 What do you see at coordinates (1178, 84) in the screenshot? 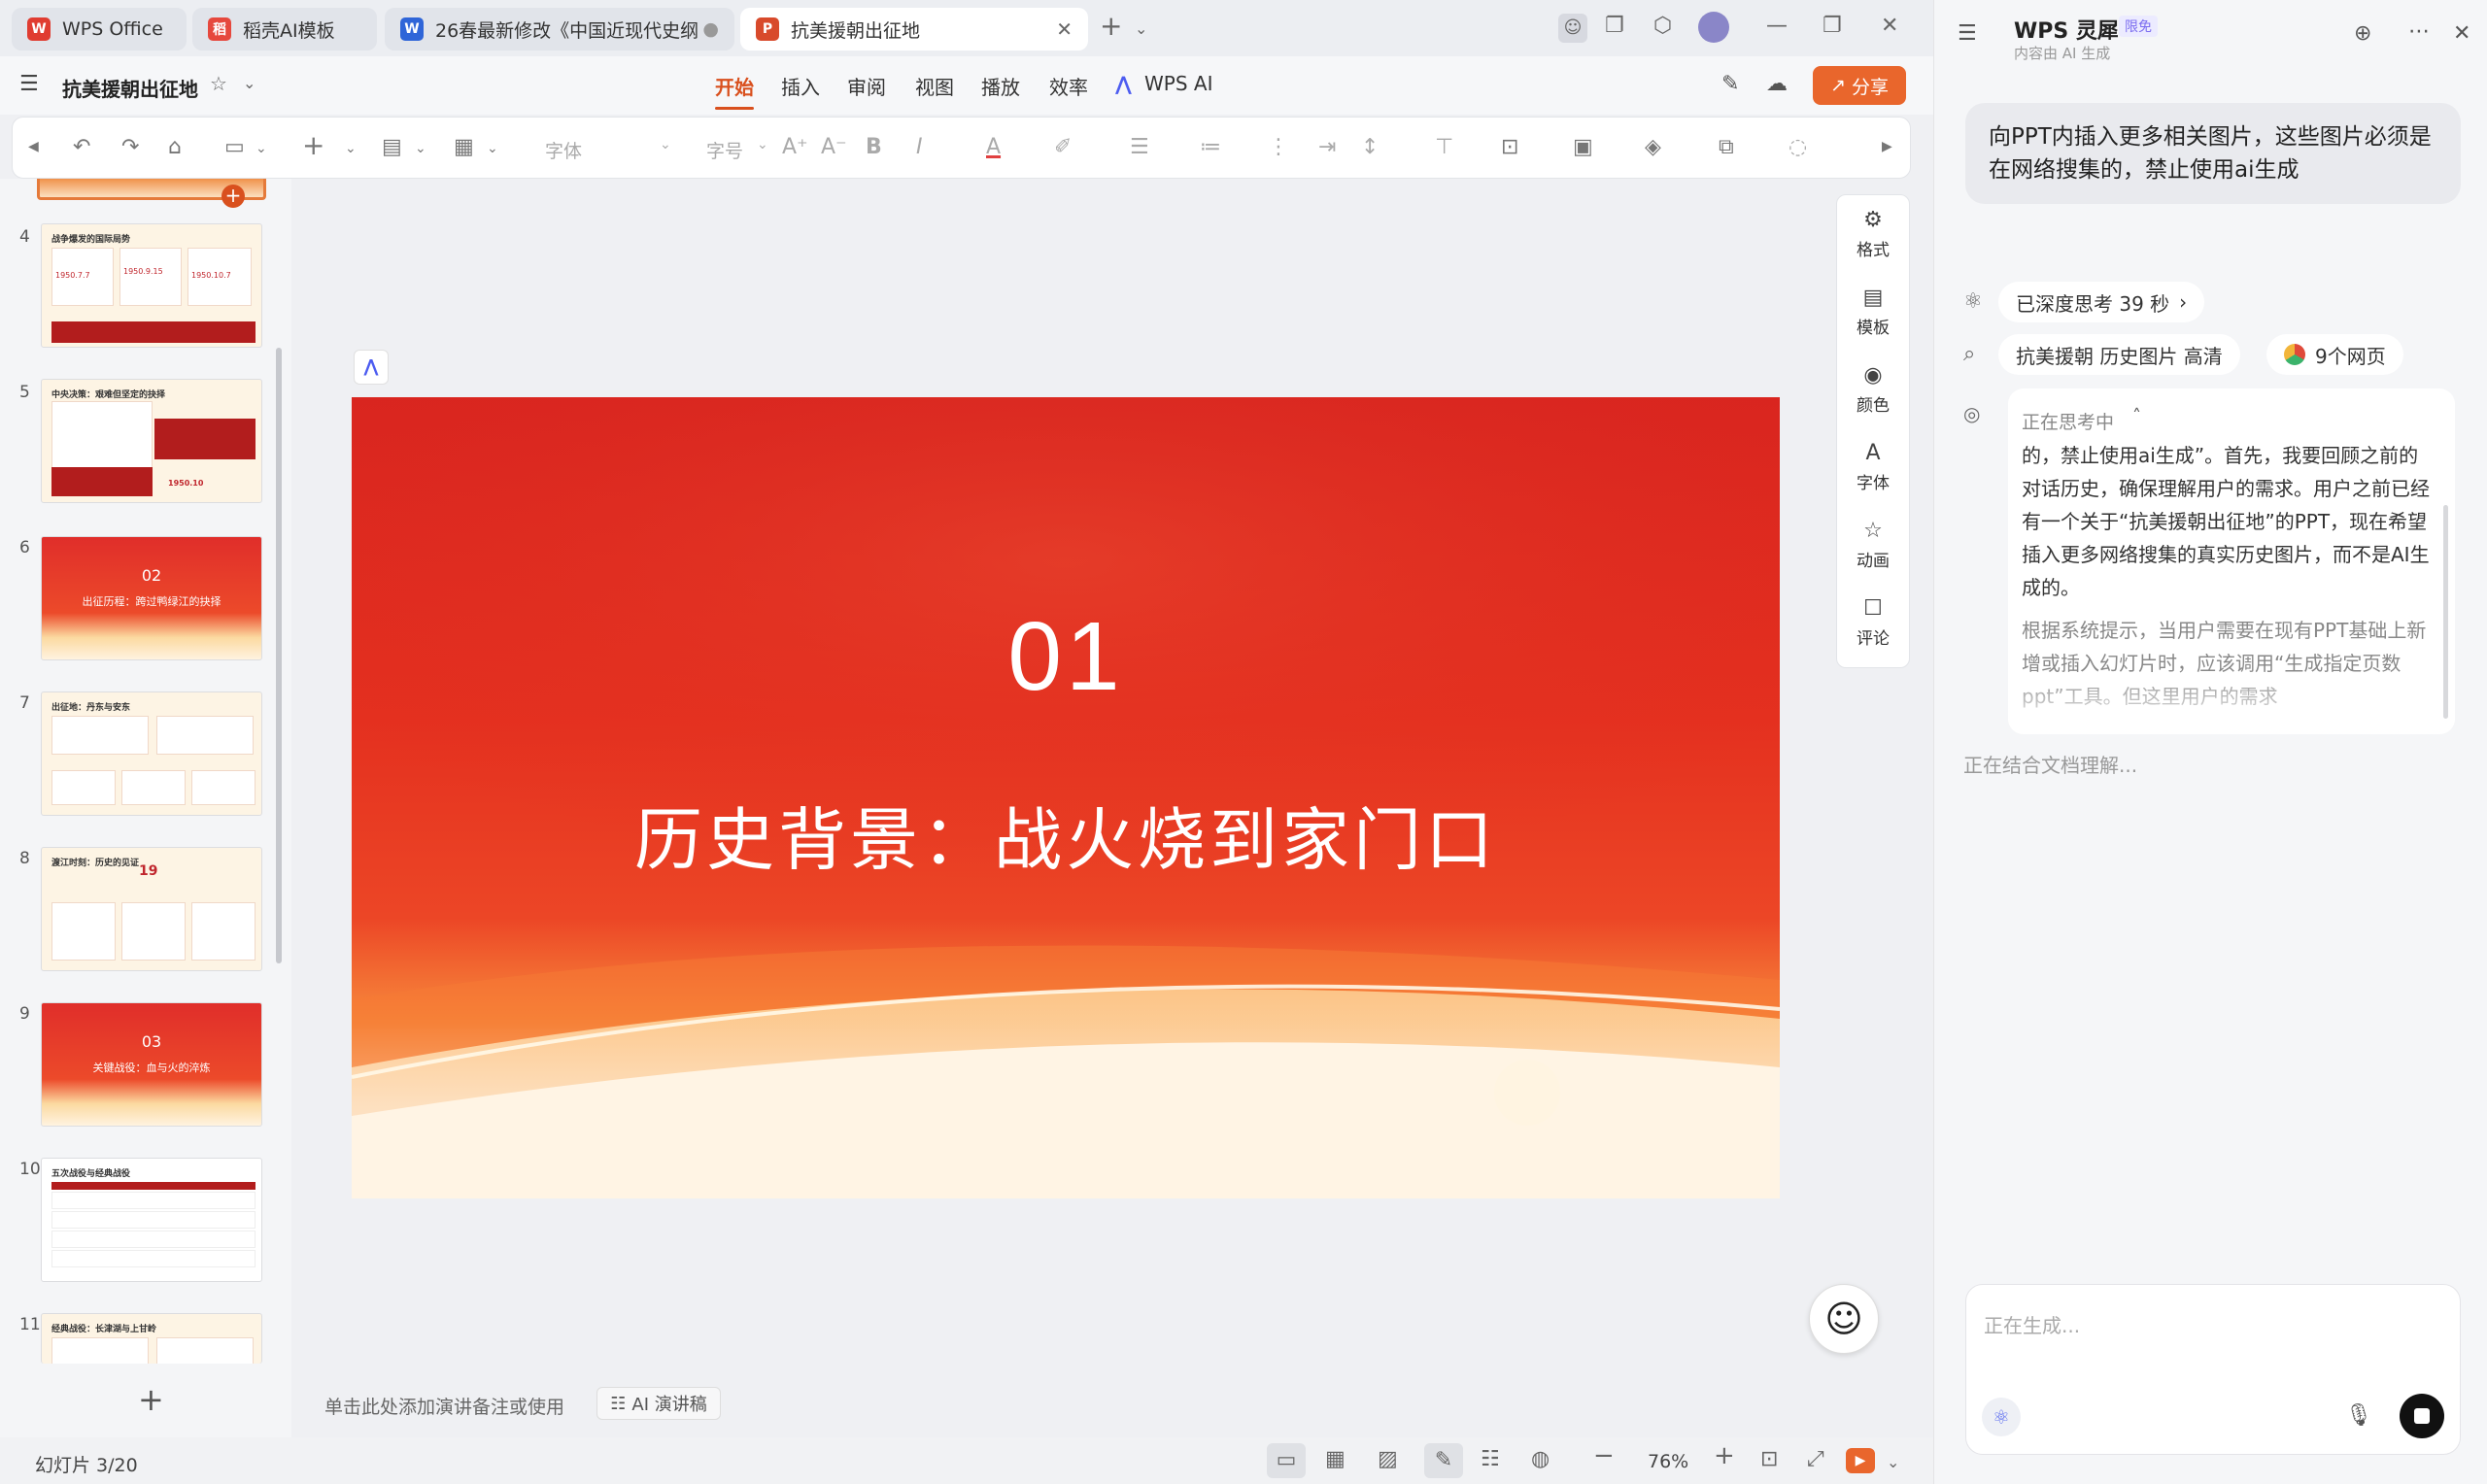
I see `menu-wps-ai: WPS AI` at bounding box center [1178, 84].